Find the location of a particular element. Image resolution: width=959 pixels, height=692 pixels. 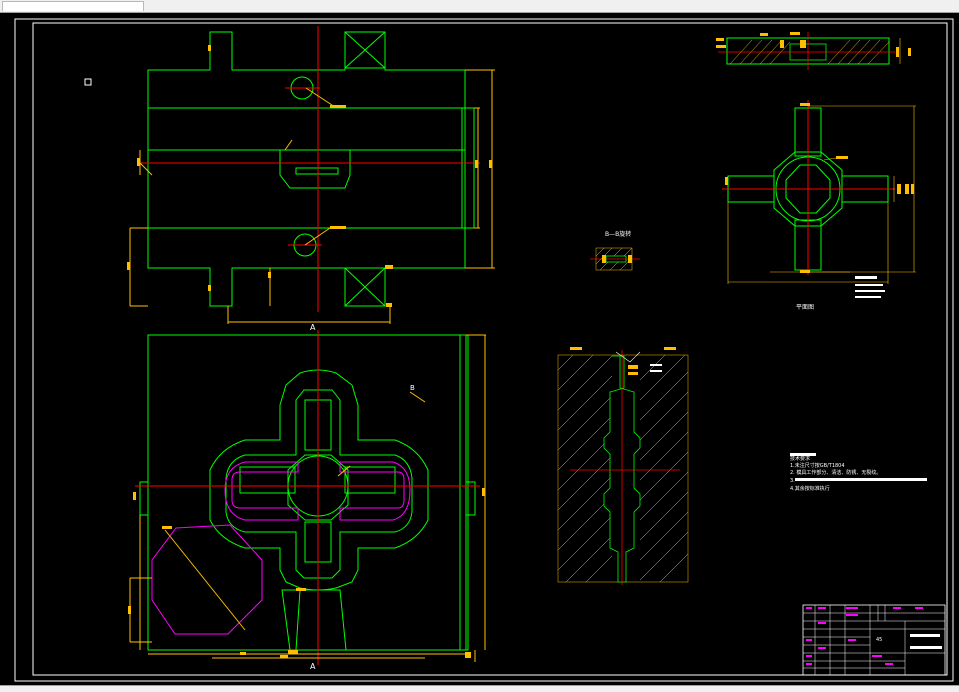

section-marker-a-top: A is located at coordinates (313, 327).